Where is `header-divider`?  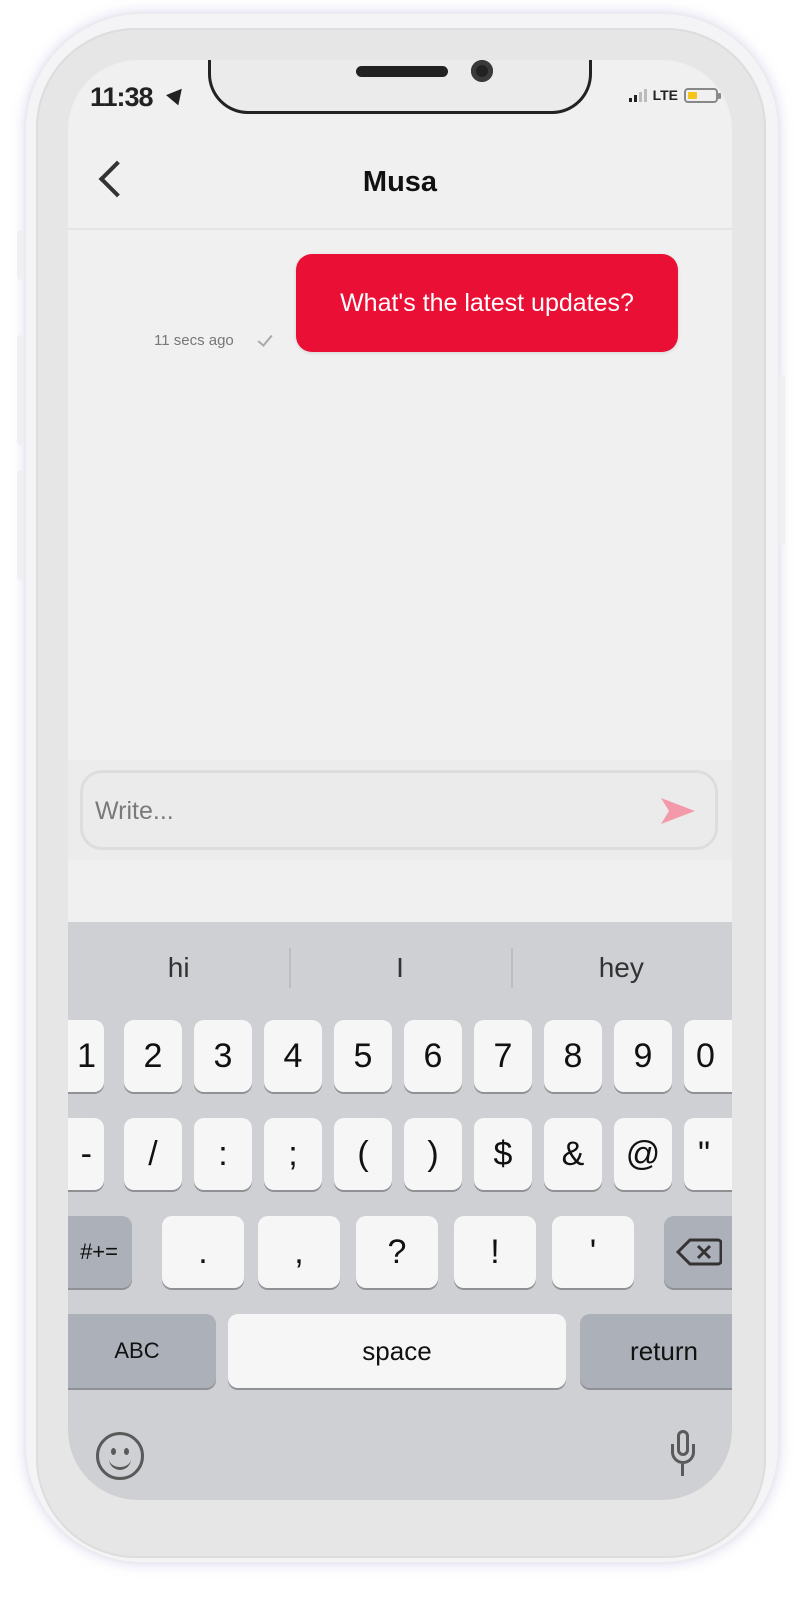 header-divider is located at coordinates (400, 229).